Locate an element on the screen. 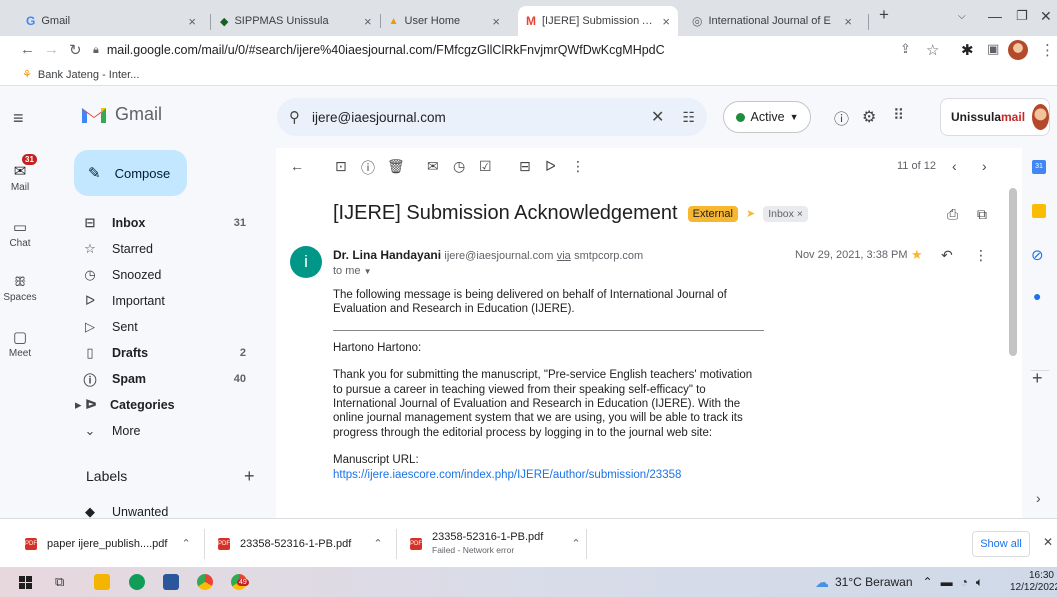  side-panel-icon: ▣ is located at coordinates (993, 49).